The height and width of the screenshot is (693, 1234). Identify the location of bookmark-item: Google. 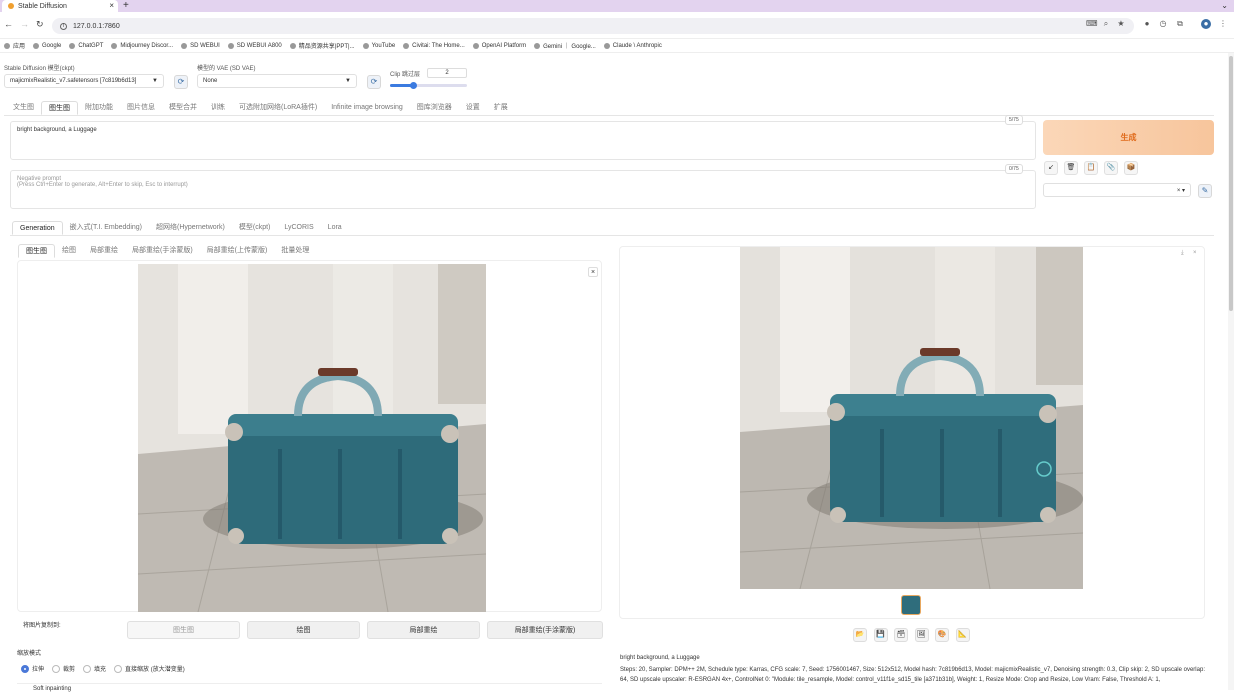
(47, 45).